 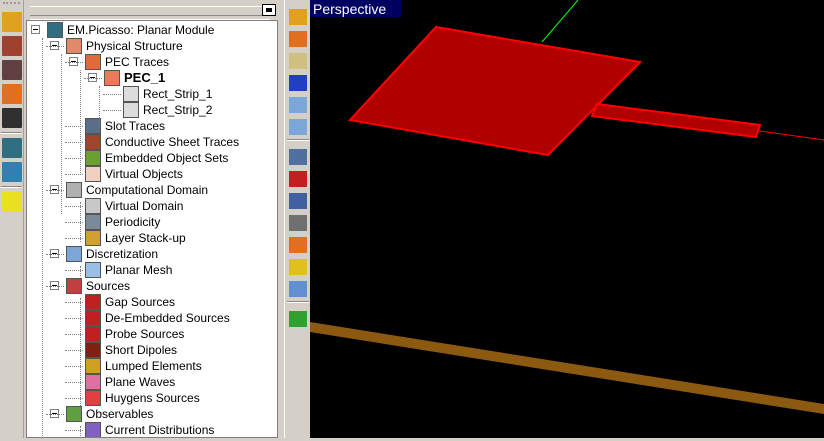 I want to click on tree-item-label: Gap Sources, so click(x=140, y=302).